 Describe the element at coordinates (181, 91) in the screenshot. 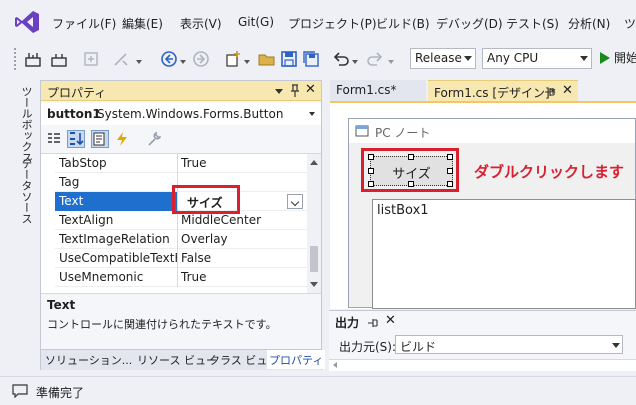

I see `properties-title-bar: プロパティ ✕` at that location.